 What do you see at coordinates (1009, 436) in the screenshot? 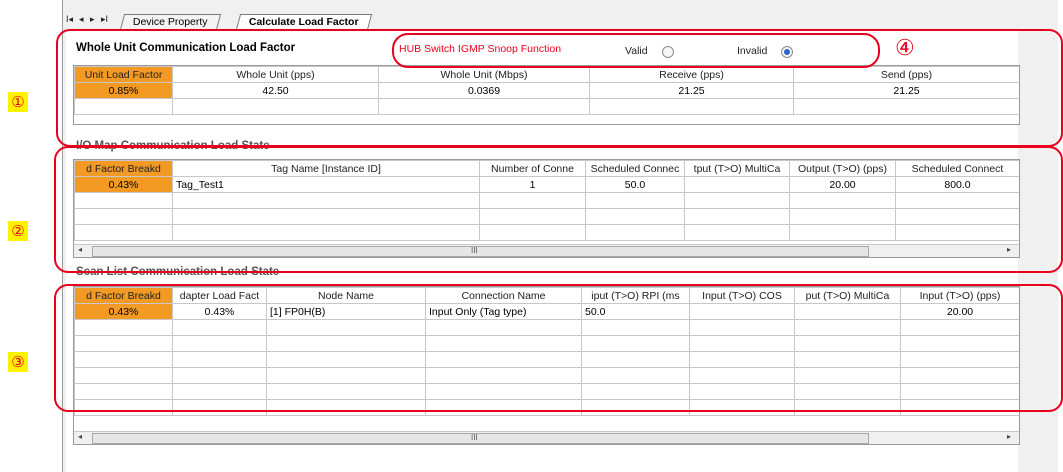
I see `scroll-right-icon: ▸` at bounding box center [1009, 436].